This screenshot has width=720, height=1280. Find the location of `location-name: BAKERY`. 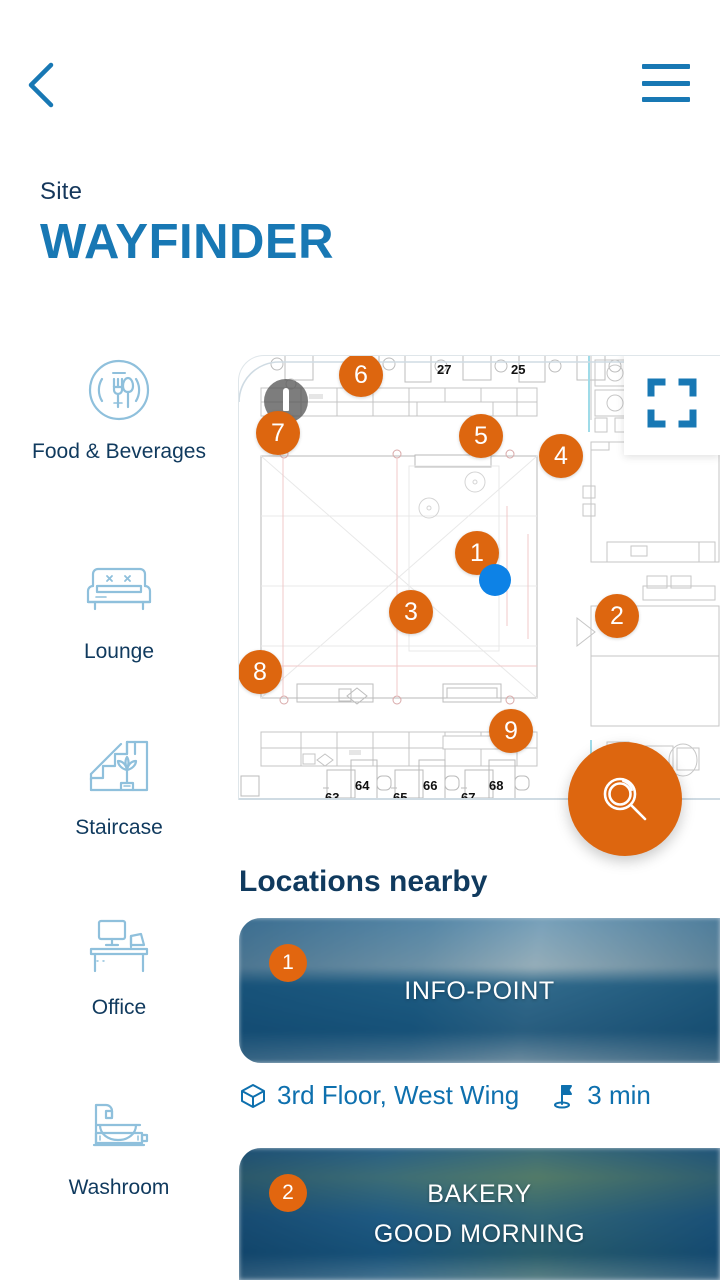

location-name: BAKERY is located at coordinates (479, 1194).